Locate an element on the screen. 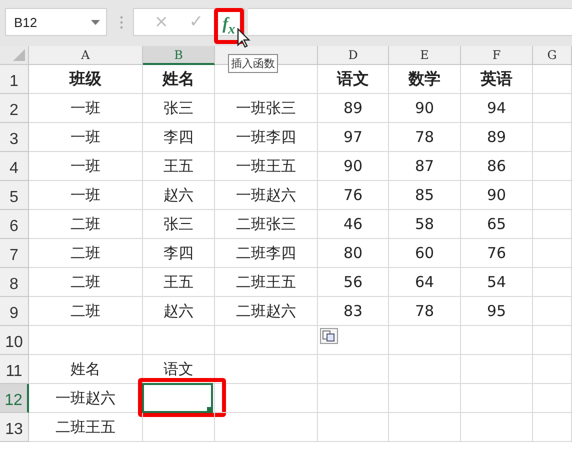 Image resolution: width=572 pixels, height=458 pixels. tooltip: 插入函数 is located at coordinates (253, 63).